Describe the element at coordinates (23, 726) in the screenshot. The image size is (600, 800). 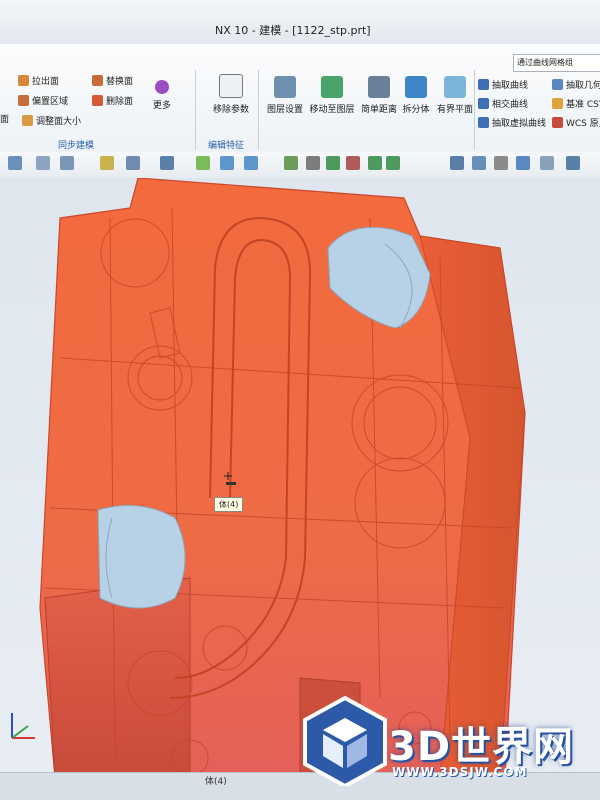
I see `axis-triad-icon` at that location.